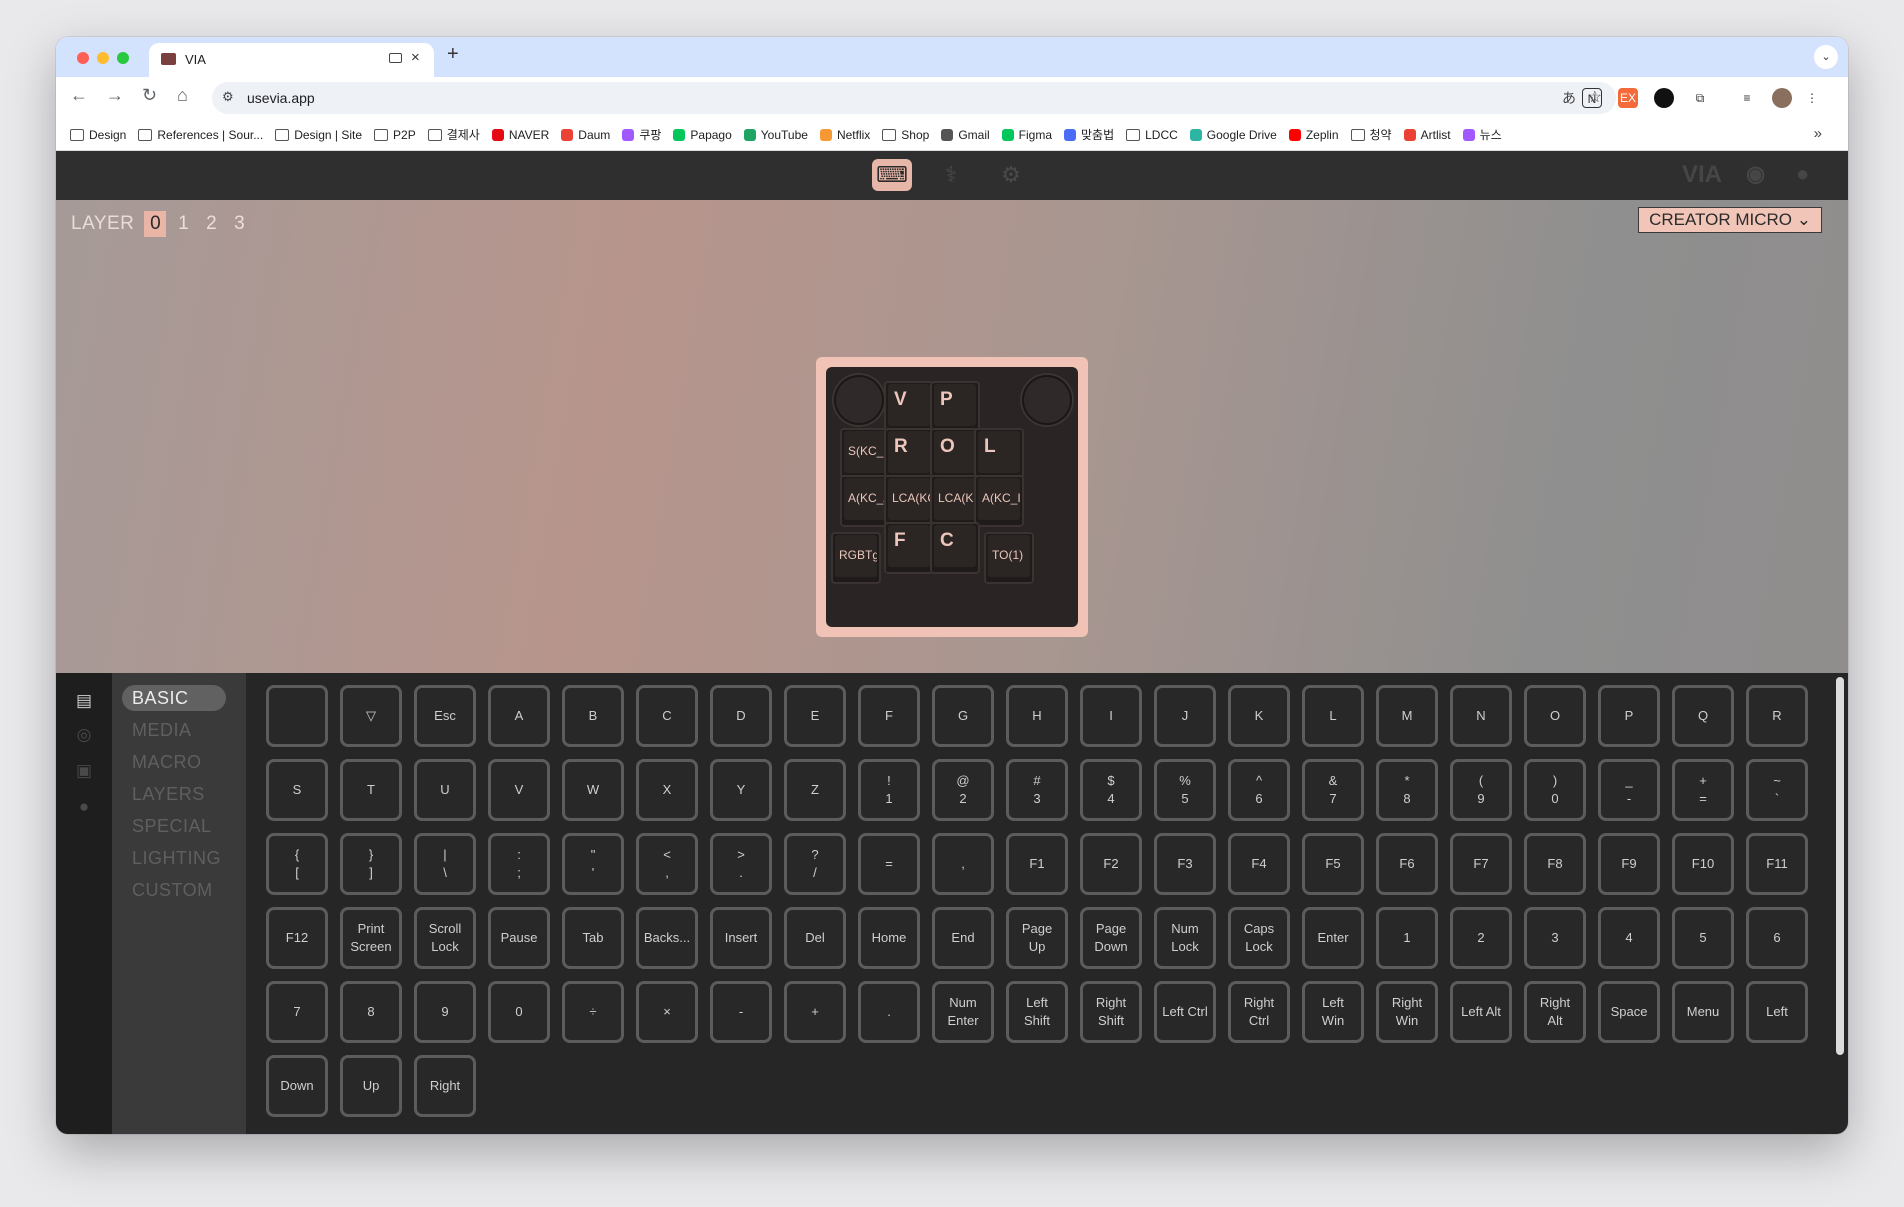 The image size is (1904, 1207). Describe the element at coordinates (371, 790) in the screenshot. I see `keycode-button: T` at that location.